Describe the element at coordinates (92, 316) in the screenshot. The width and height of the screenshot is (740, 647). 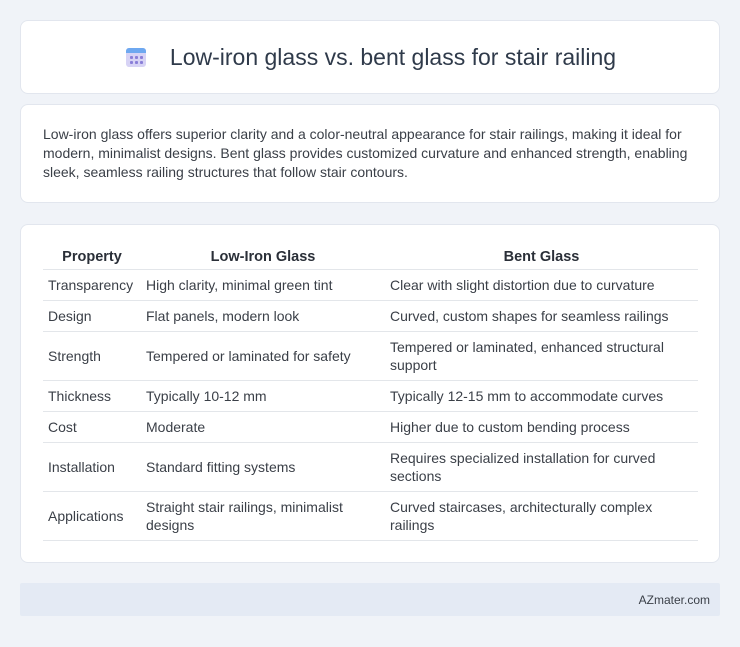
I see `row-label: Design` at that location.